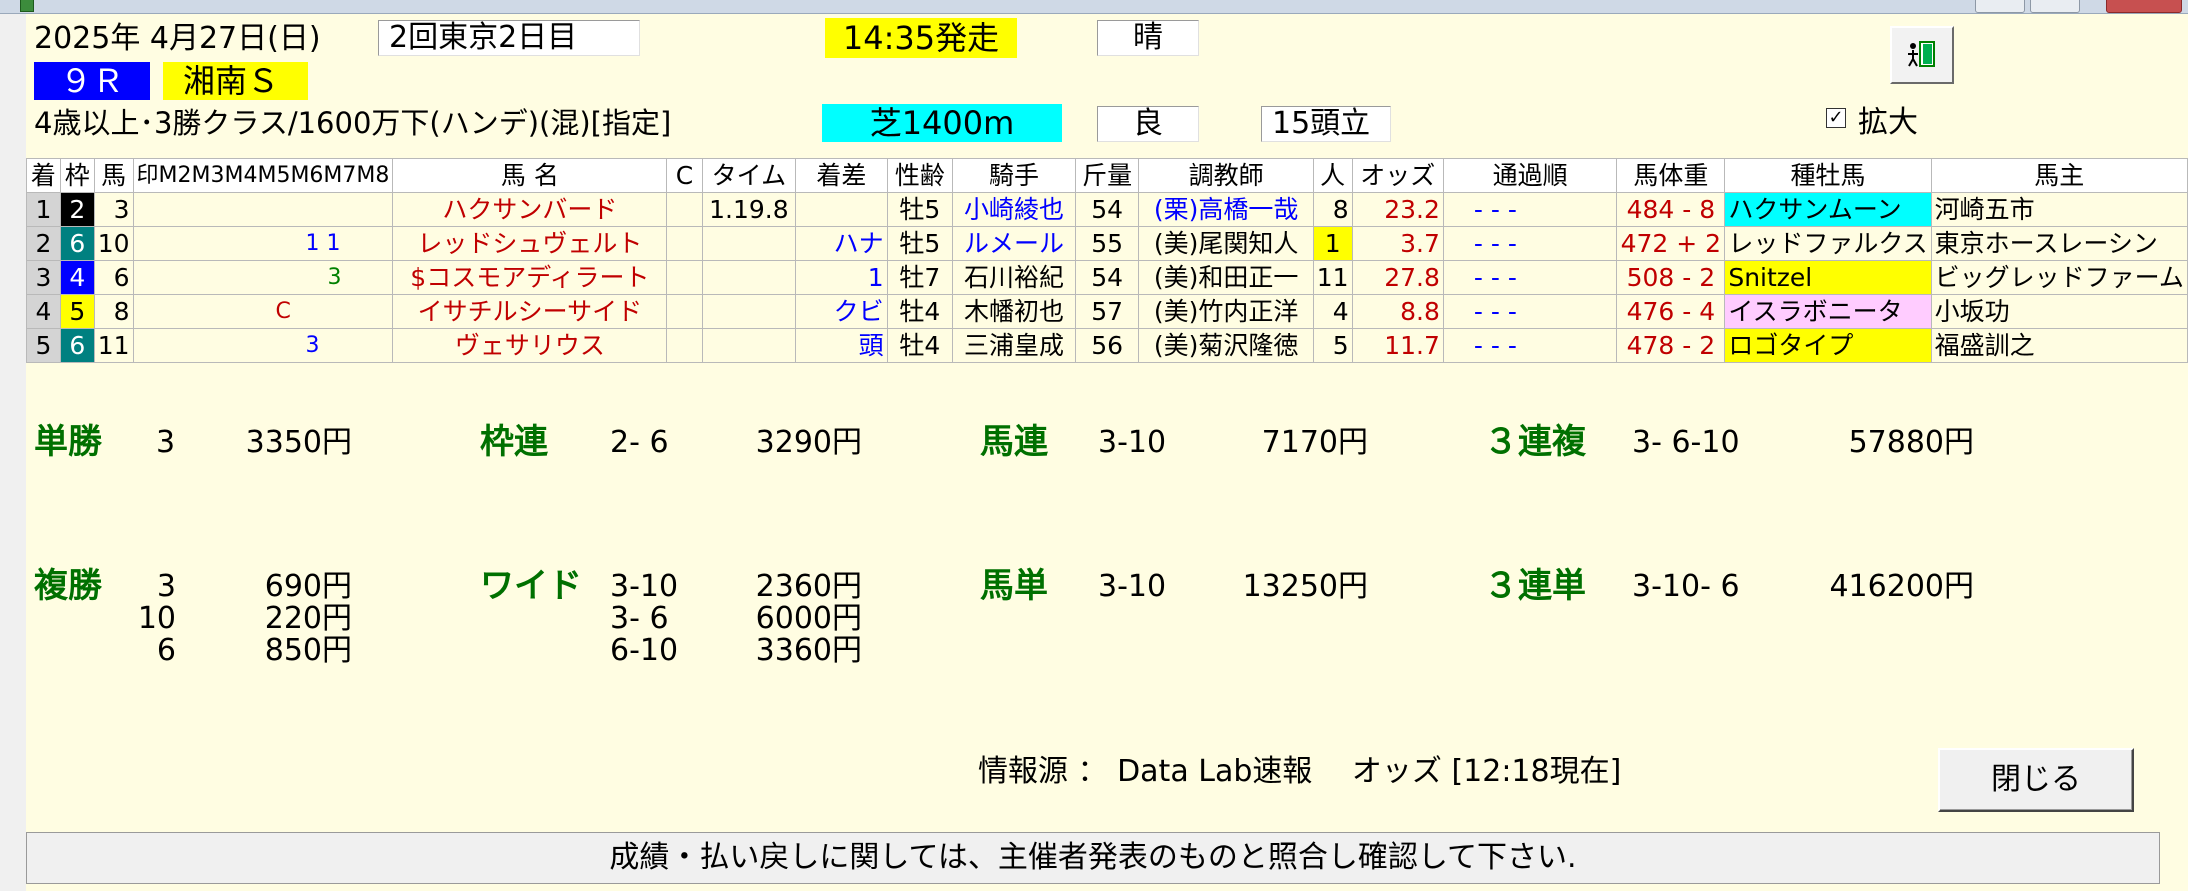 The height and width of the screenshot is (891, 2188). I want to click on waku-cell: 4, so click(77, 277).